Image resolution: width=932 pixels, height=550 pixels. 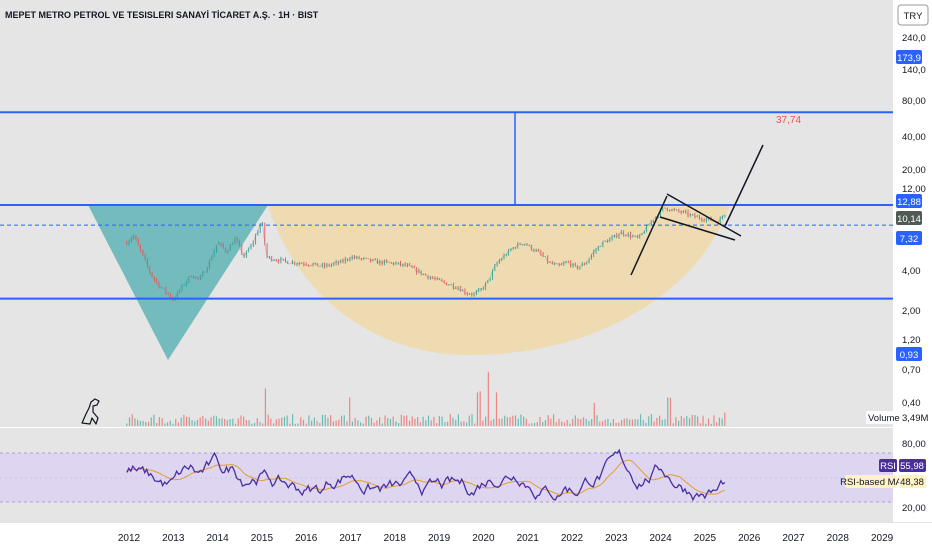 What do you see at coordinates (909, 201) in the screenshot?
I see `price-tag-12-88: 12,88` at bounding box center [909, 201].